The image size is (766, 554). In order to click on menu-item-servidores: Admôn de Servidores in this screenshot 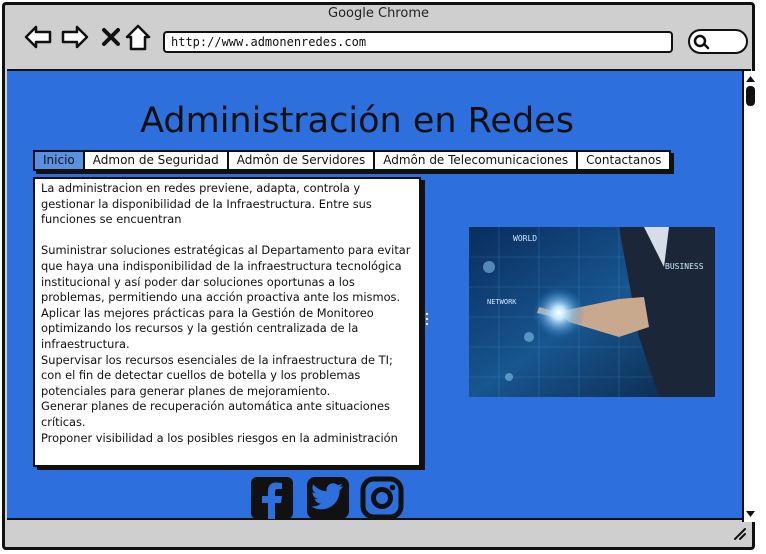, I will do `click(302, 160)`.